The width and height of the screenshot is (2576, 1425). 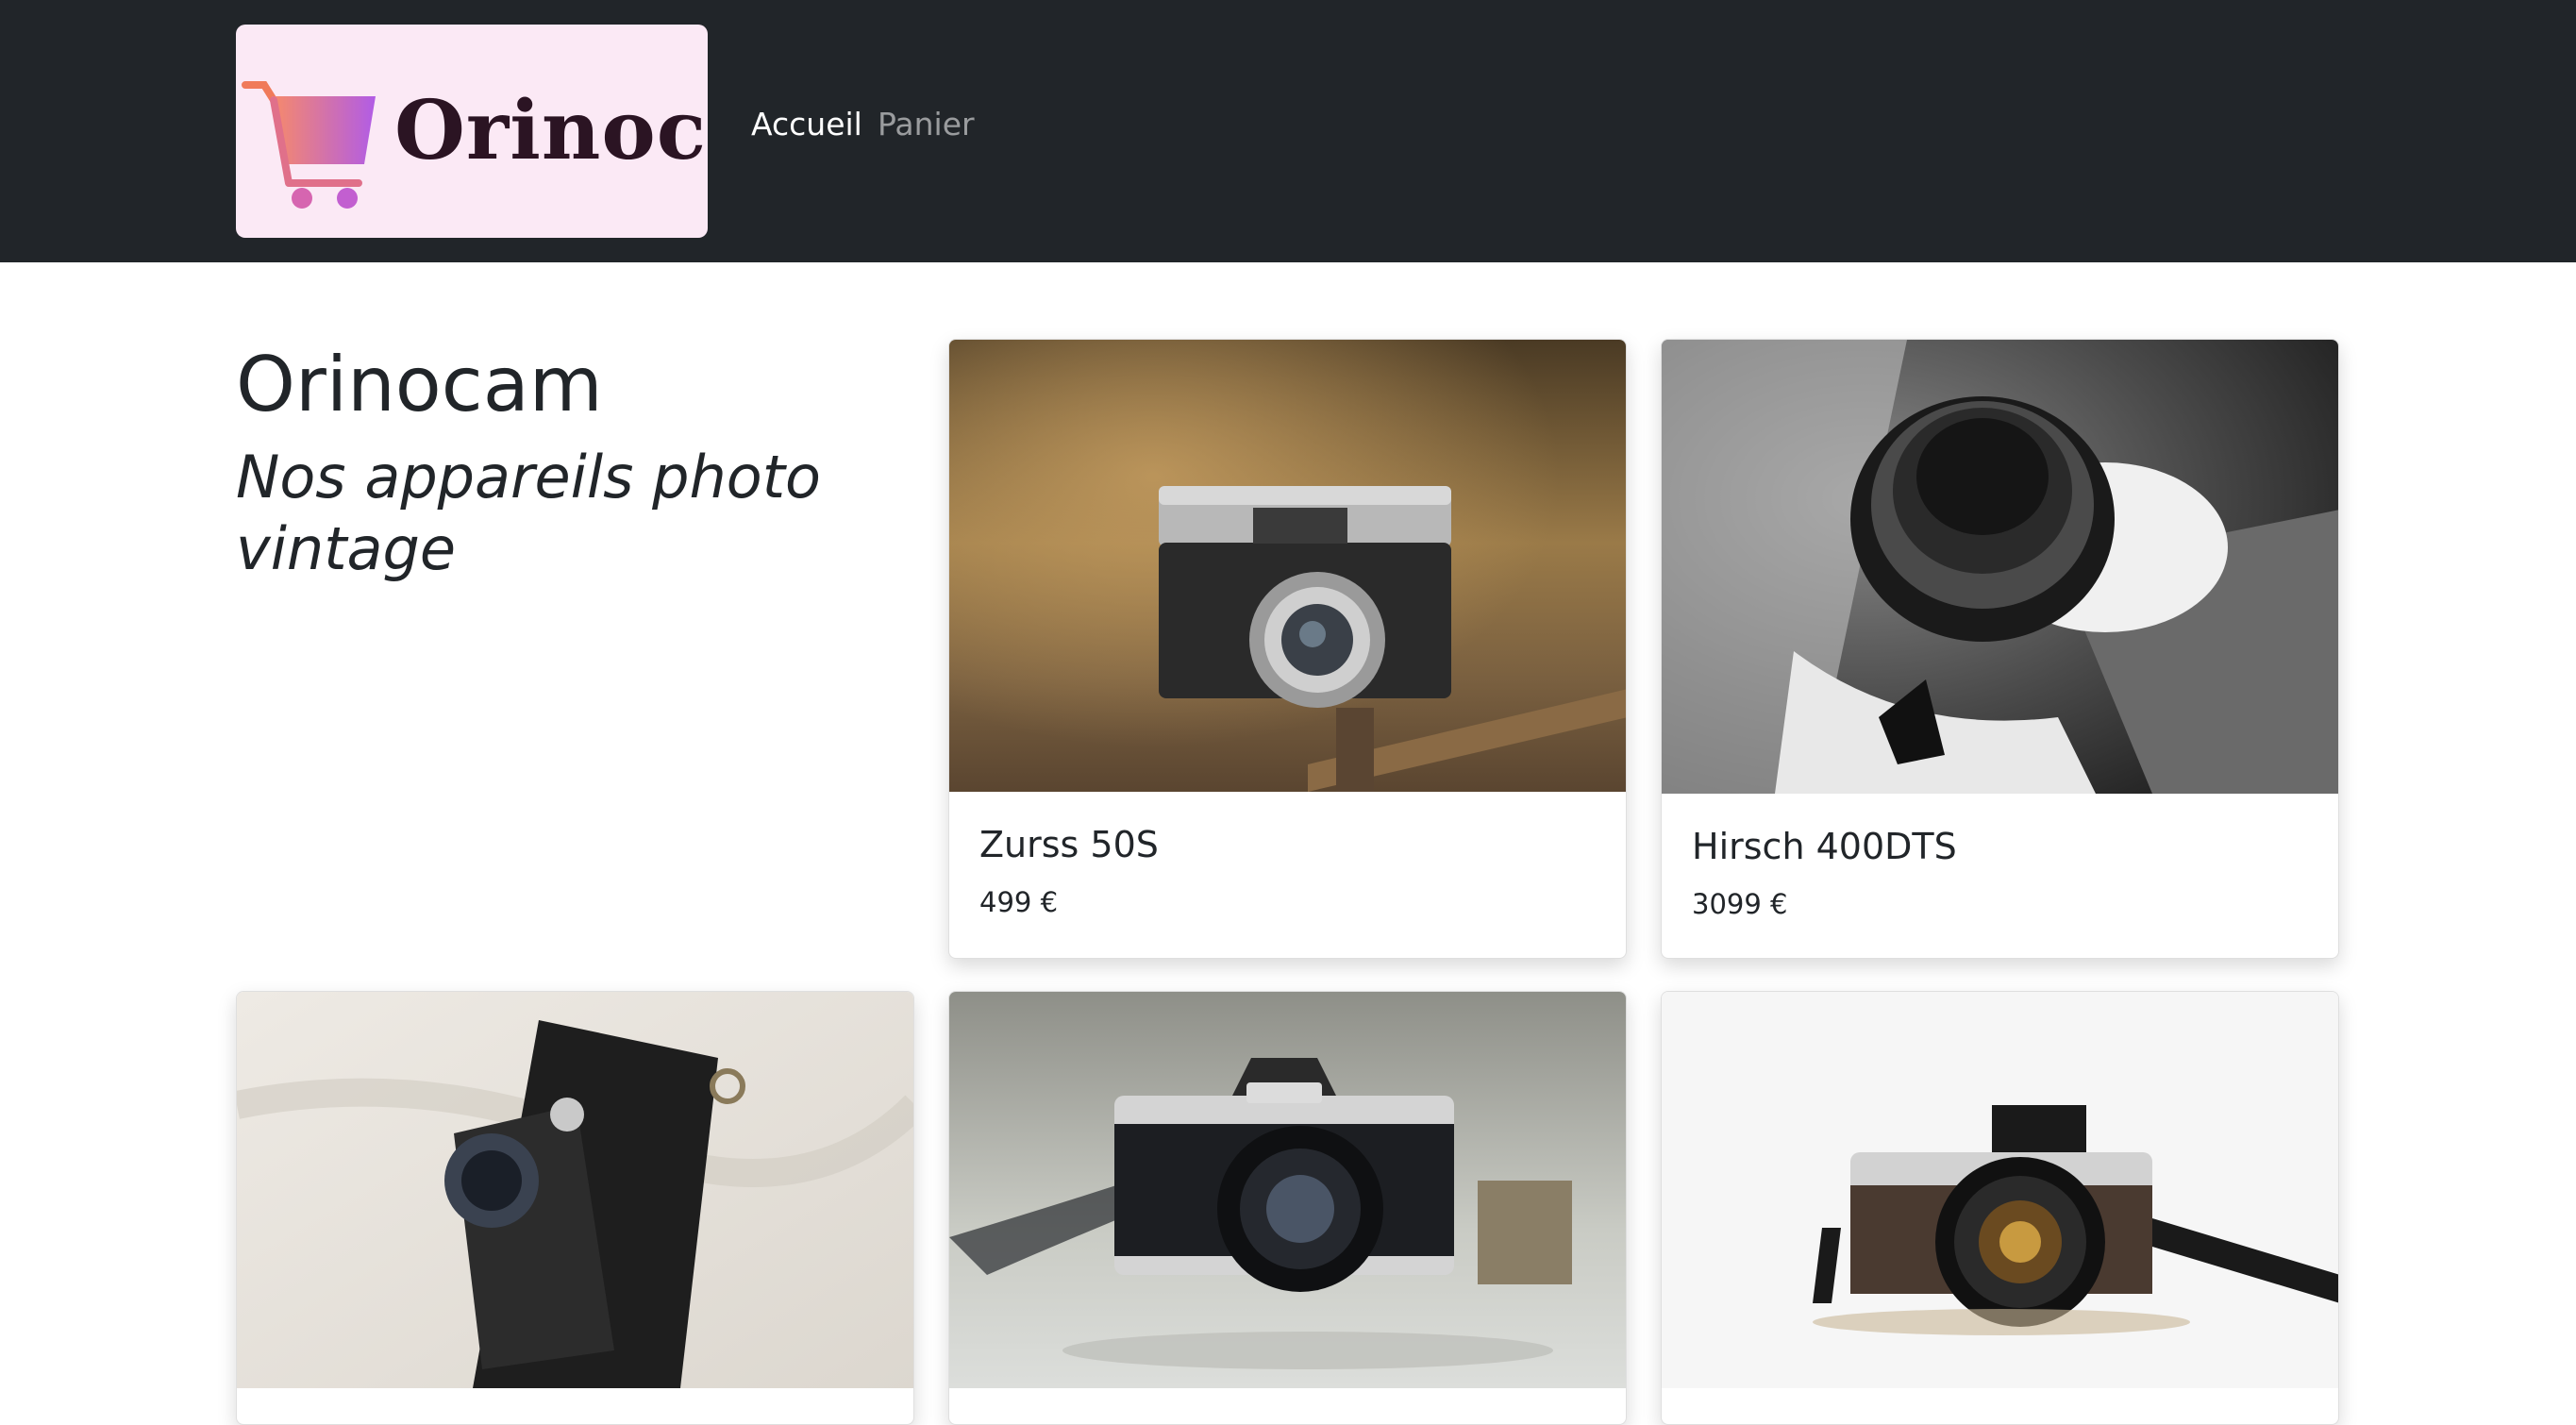 I want to click on product-card: Zurss 50S 499 €, so click(x=1287, y=649).